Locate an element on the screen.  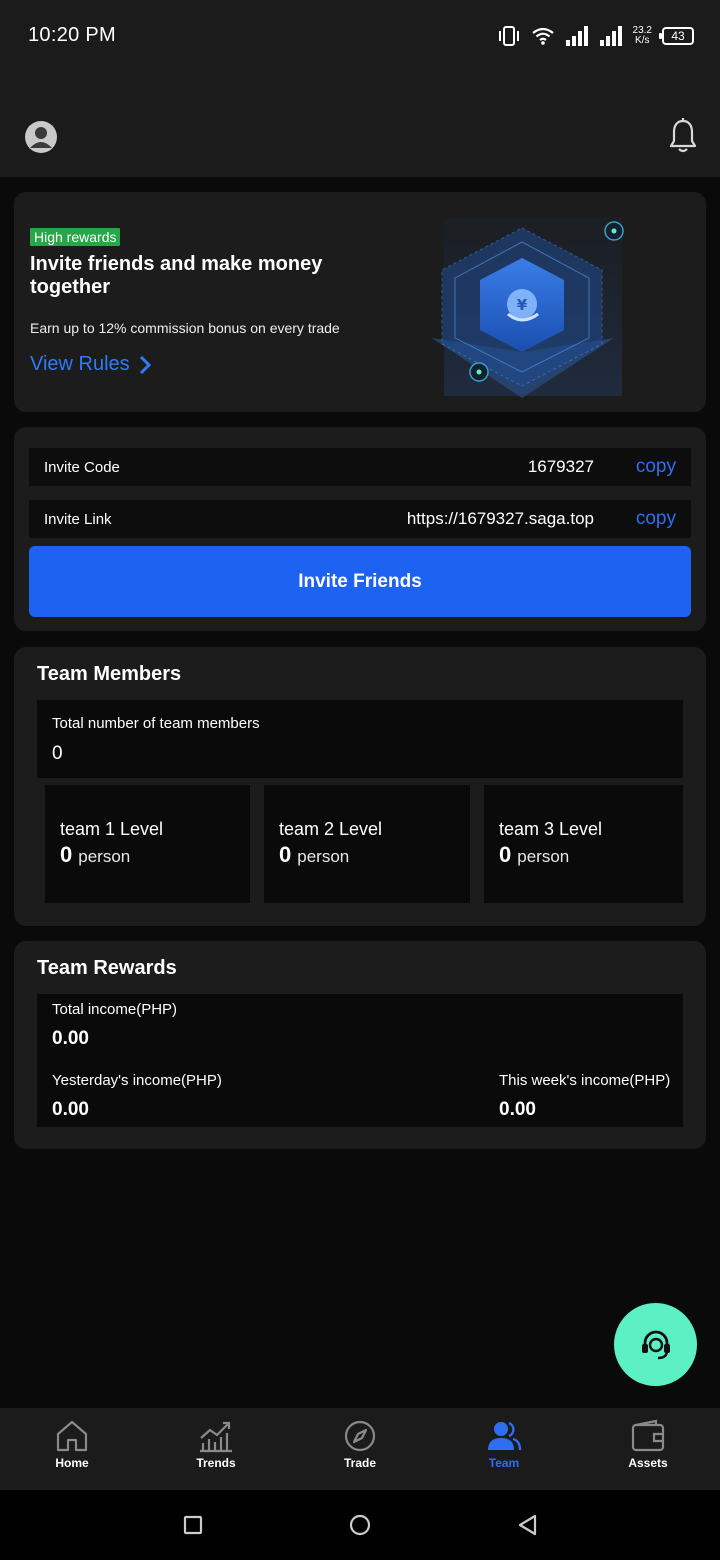
nav-trade: Trade is located at coordinates (360, 1449).